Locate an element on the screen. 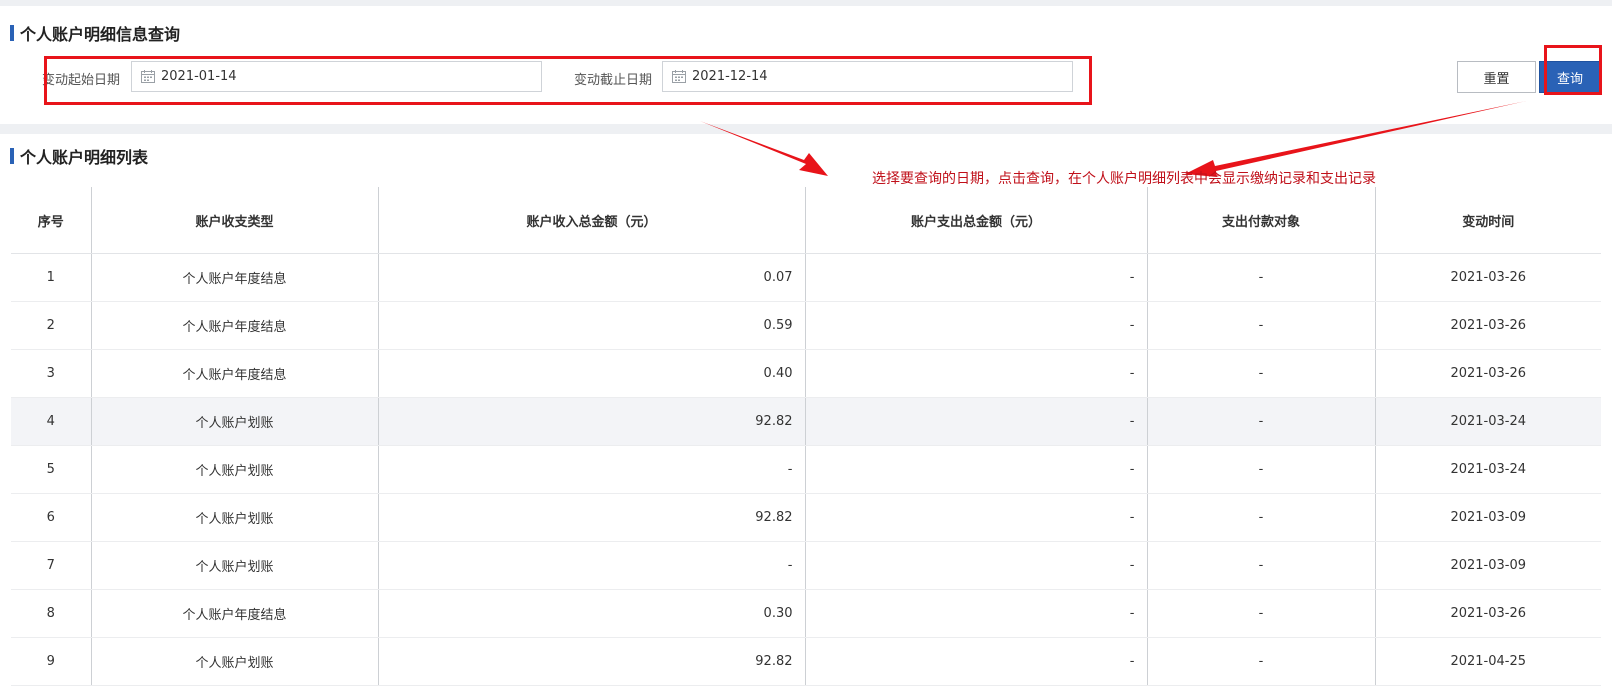 This screenshot has height=693, width=1612. column-header-expense: 账户支出总金额（元） is located at coordinates (976, 220).